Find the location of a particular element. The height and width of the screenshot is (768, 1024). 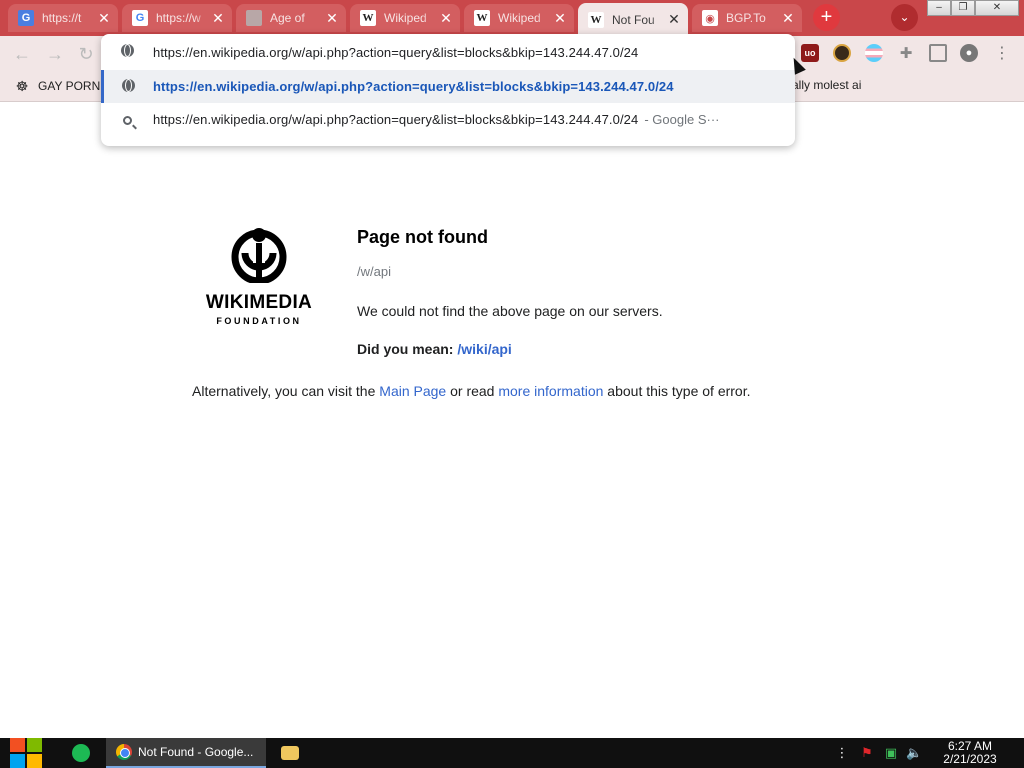

tab-3: Age of ✕ is located at coordinates (291, 18).